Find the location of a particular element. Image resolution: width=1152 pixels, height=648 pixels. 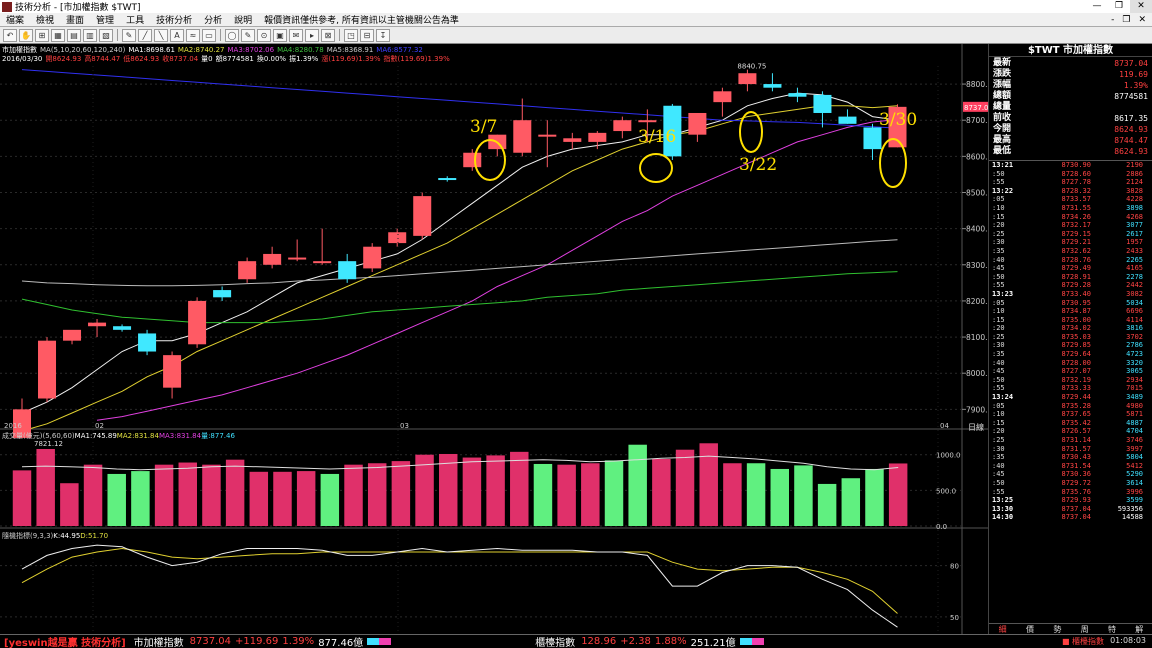

quote-tab-3: 周 is located at coordinates (1085, 629).